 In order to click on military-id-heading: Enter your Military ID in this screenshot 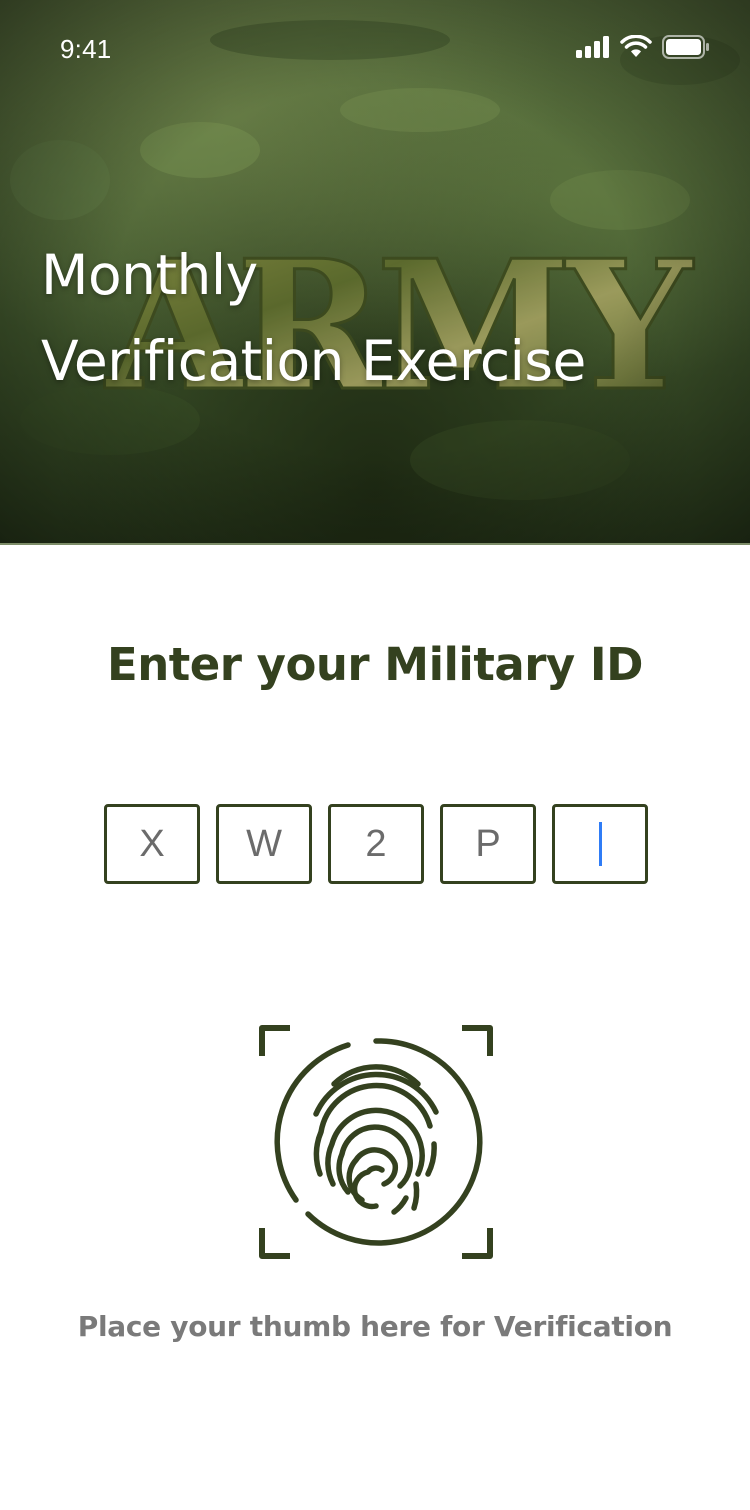, I will do `click(375, 664)`.